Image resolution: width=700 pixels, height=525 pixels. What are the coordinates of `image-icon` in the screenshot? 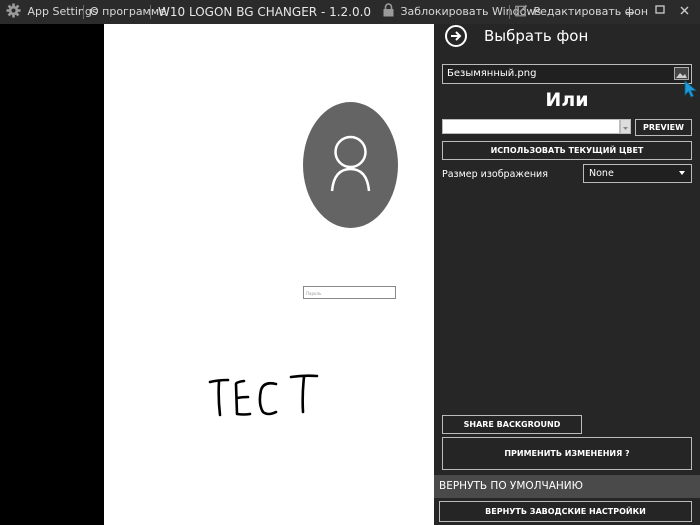 It's located at (681, 75).